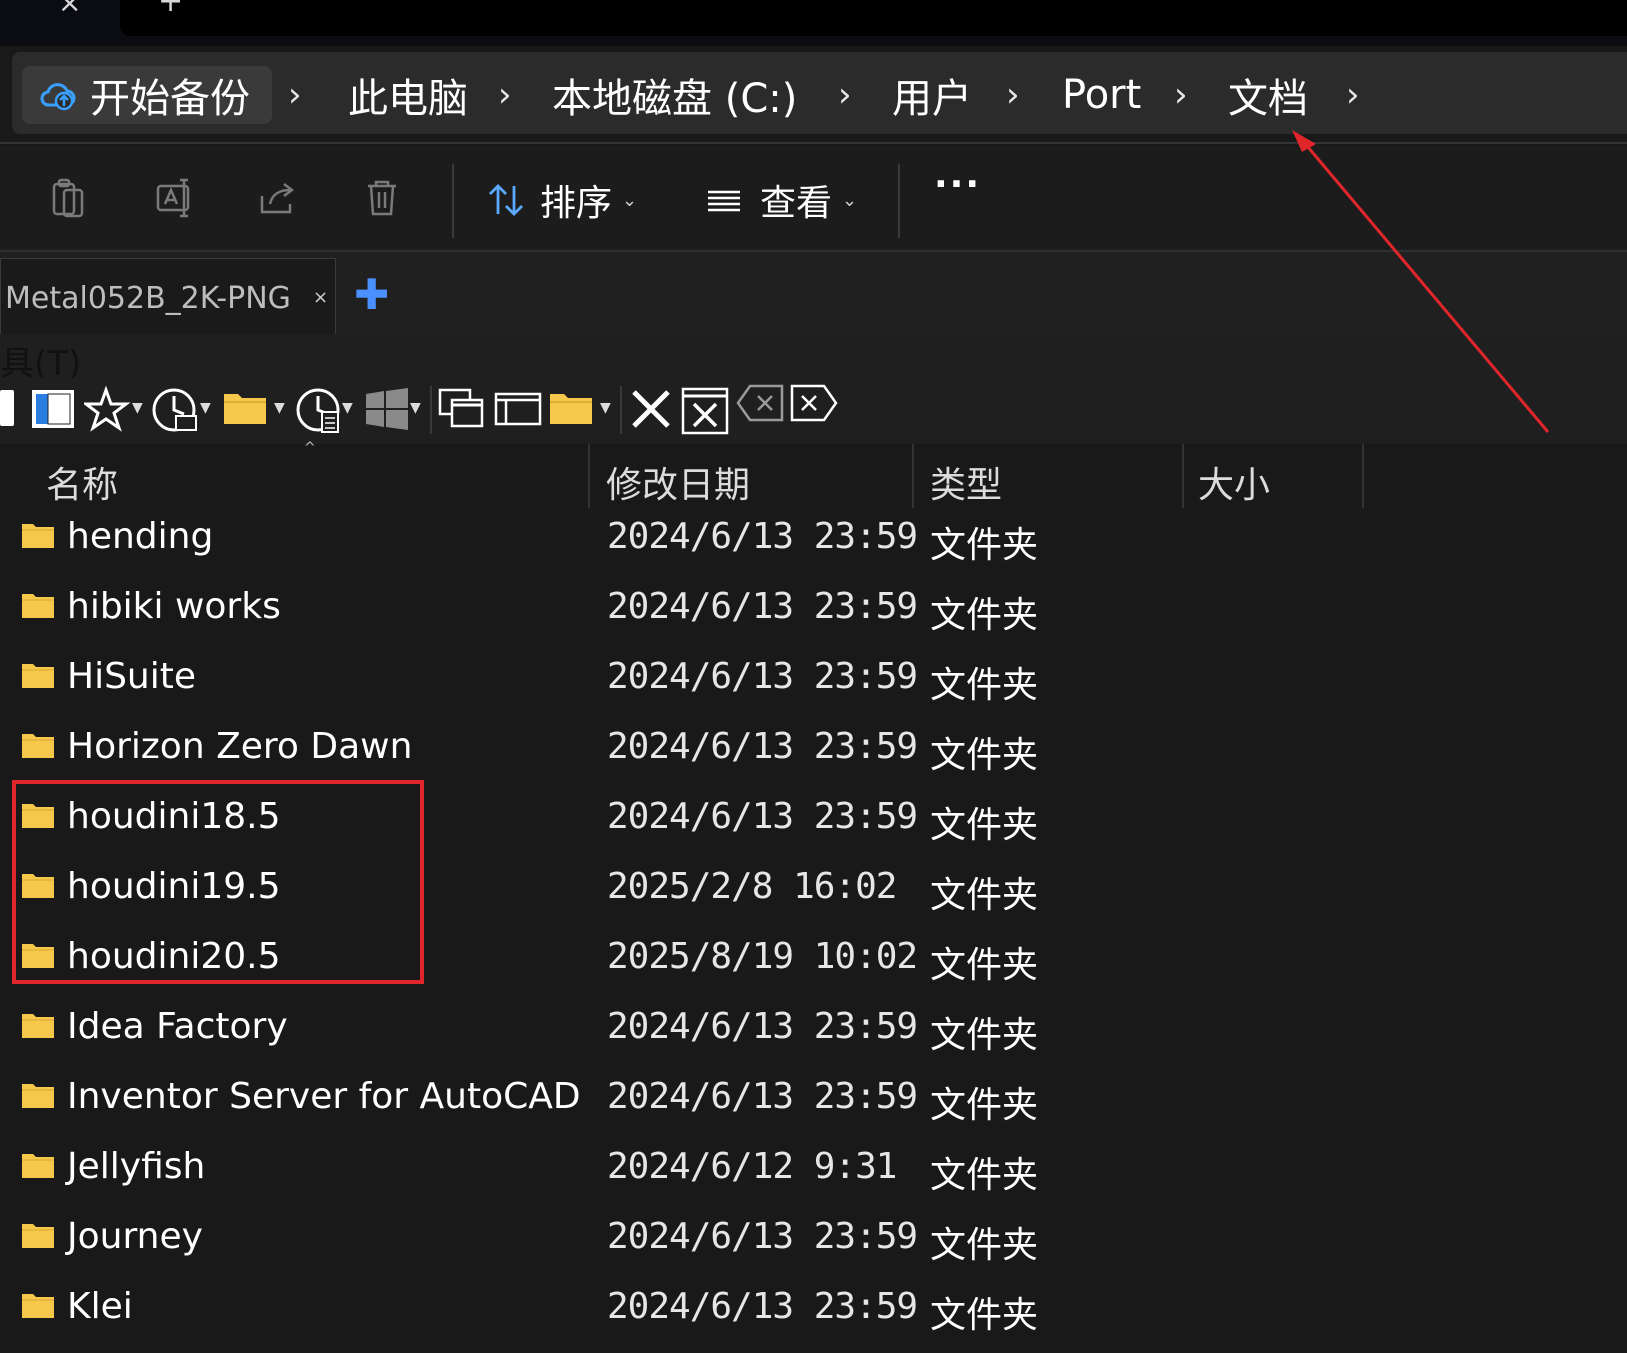  What do you see at coordinates (674, 95) in the screenshot?
I see `breadcrumb-local-disk: 本地磁盘 (C:)` at bounding box center [674, 95].